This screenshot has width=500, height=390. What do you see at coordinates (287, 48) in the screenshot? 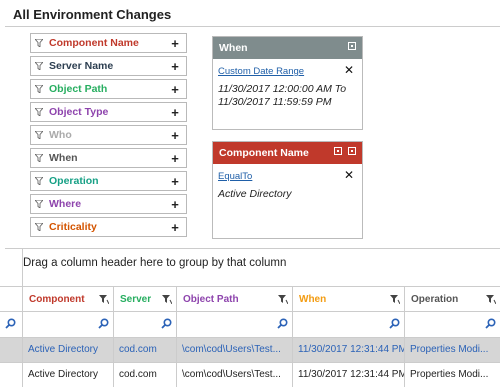
I see `card-header: When` at bounding box center [287, 48].